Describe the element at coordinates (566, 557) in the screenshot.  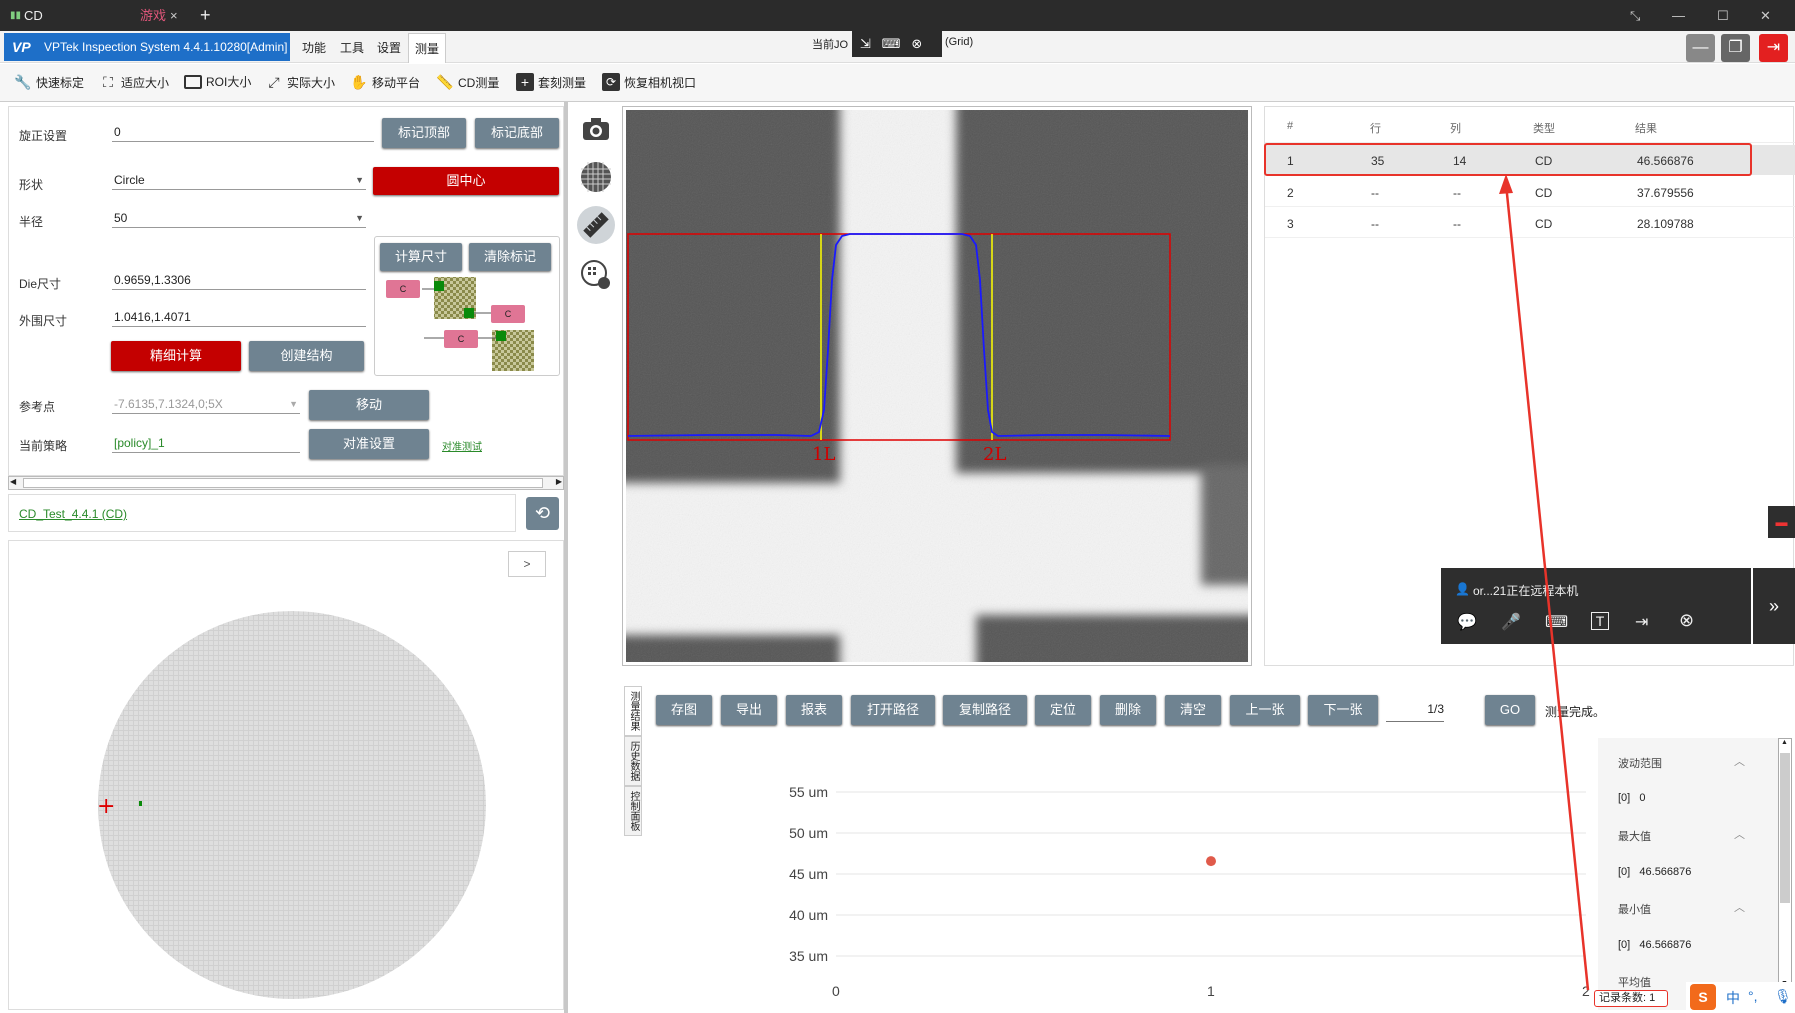
I see `splitter` at that location.